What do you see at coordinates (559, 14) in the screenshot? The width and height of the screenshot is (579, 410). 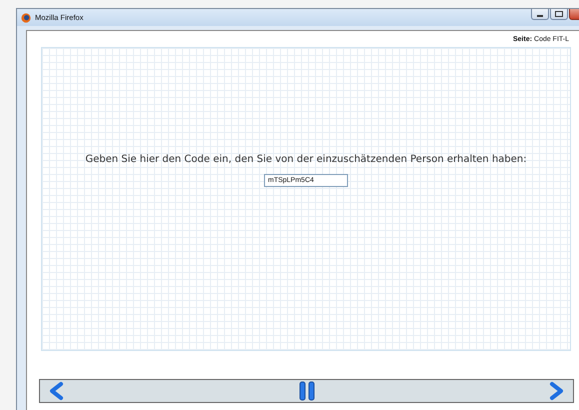 I see `maximize-button` at bounding box center [559, 14].